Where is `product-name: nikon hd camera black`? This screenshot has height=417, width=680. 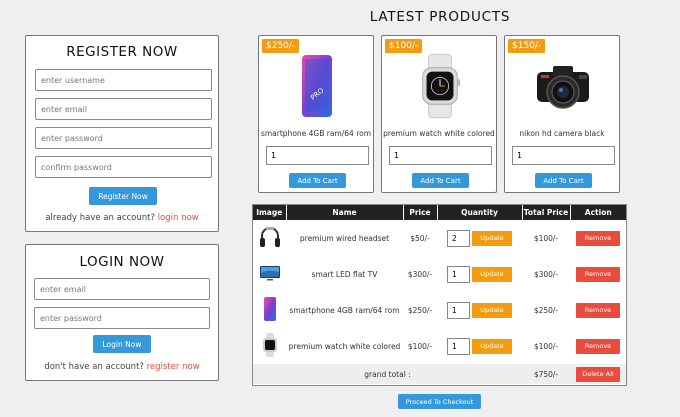 product-name: nikon hd camera black is located at coordinates (562, 133).